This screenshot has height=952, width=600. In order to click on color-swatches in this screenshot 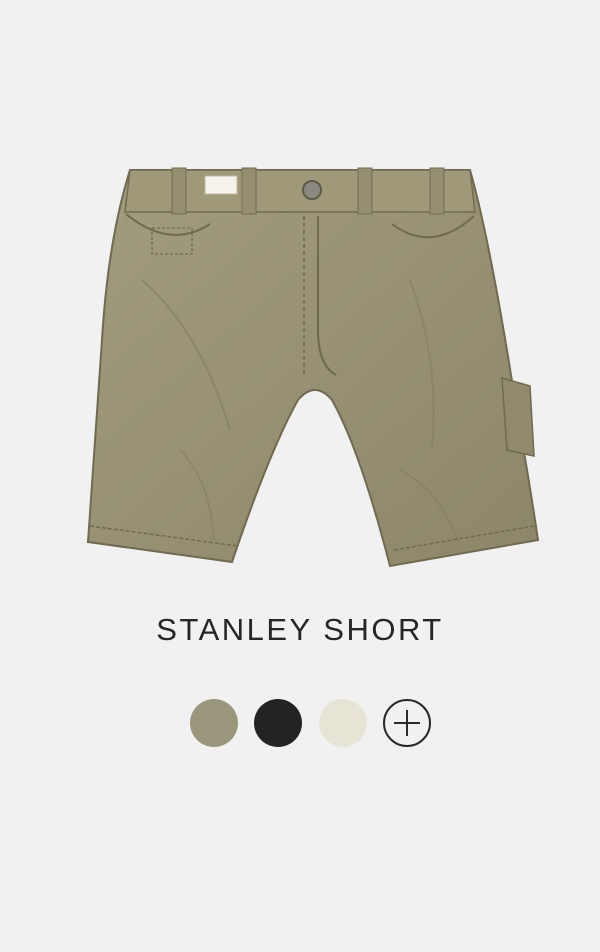, I will do `click(300, 724)`.